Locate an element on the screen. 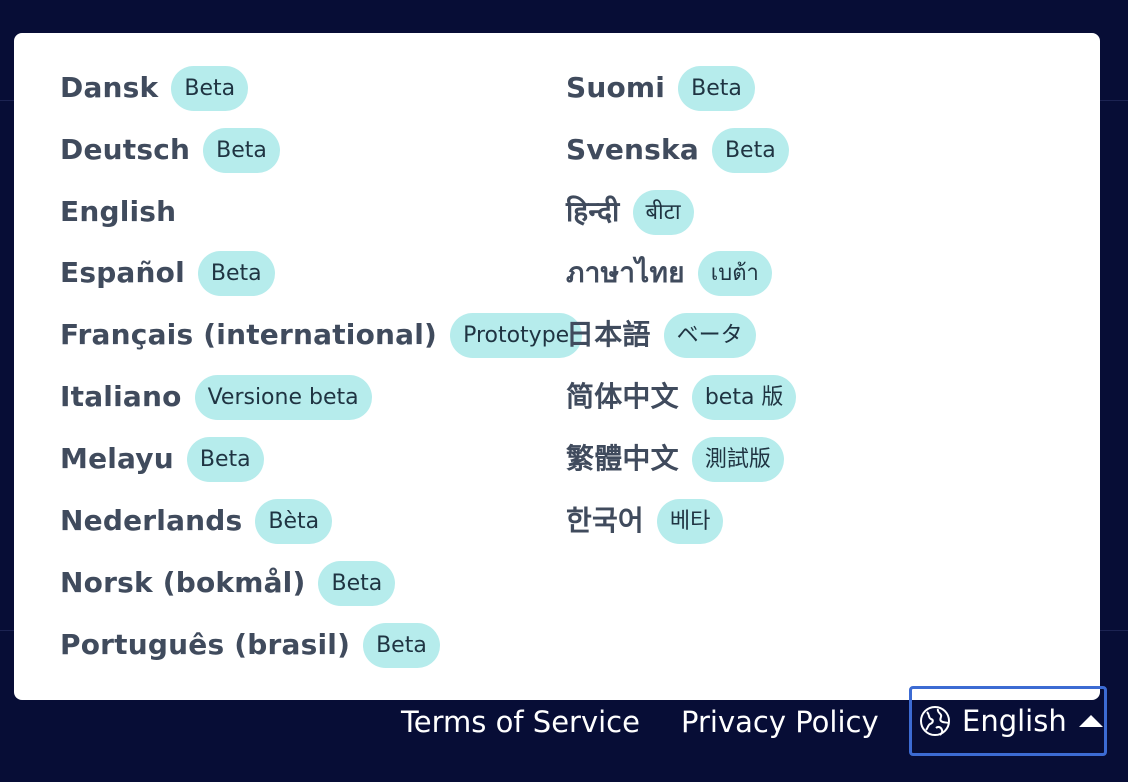 The height and width of the screenshot is (782, 1128). language-option: Dansk Beta is located at coordinates (154, 88).